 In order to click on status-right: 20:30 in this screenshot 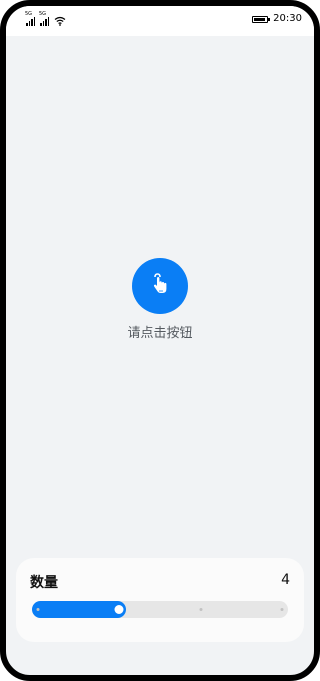, I will do `click(277, 19)`.